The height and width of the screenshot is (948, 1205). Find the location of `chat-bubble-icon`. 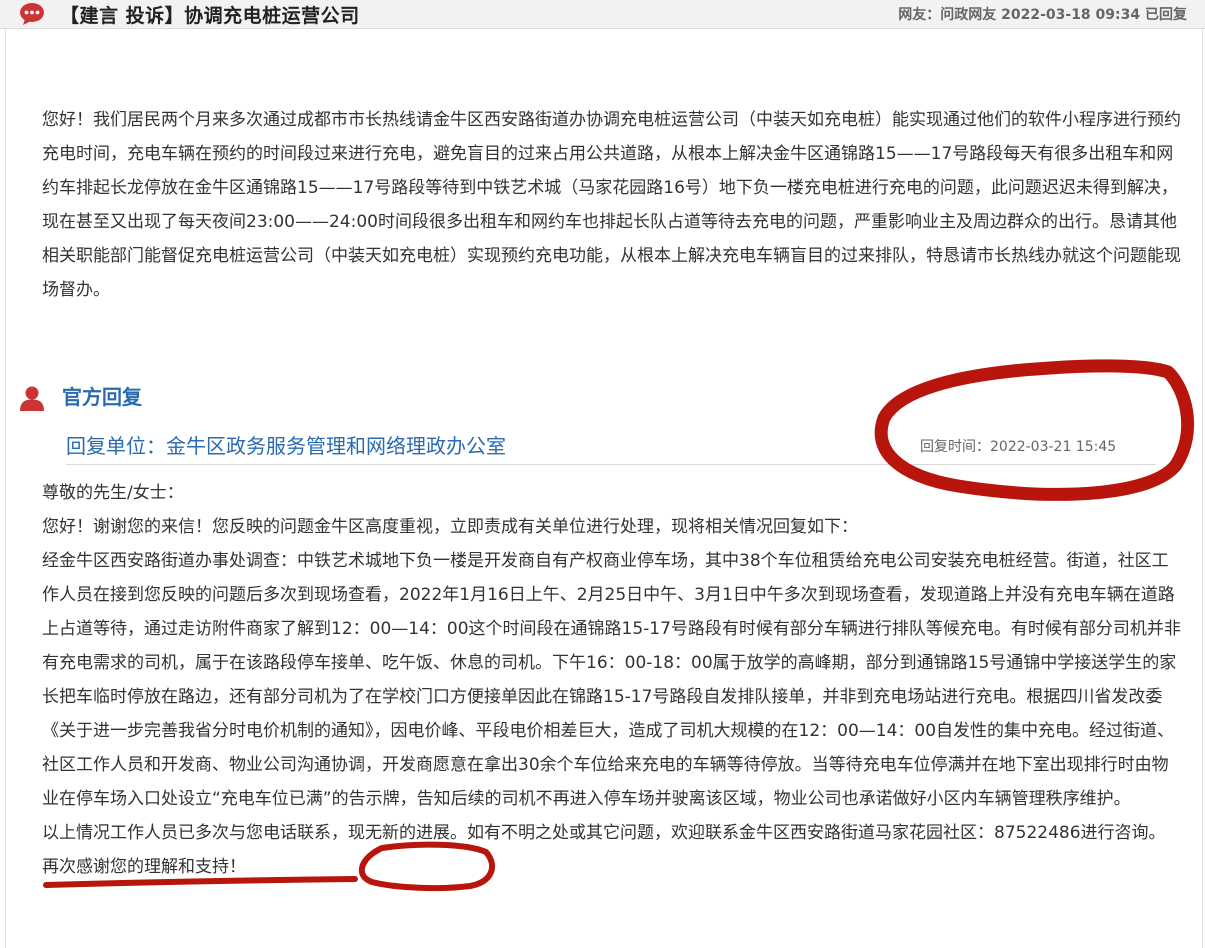

chat-bubble-icon is located at coordinates (32, 14).